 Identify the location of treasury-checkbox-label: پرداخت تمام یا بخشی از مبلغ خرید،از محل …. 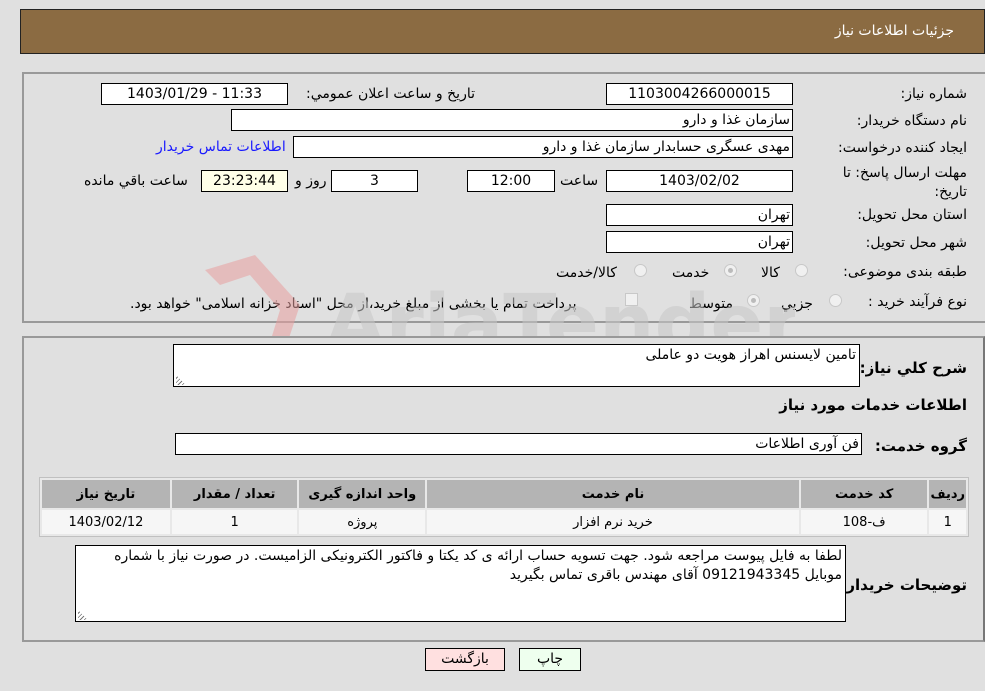
(353, 304).